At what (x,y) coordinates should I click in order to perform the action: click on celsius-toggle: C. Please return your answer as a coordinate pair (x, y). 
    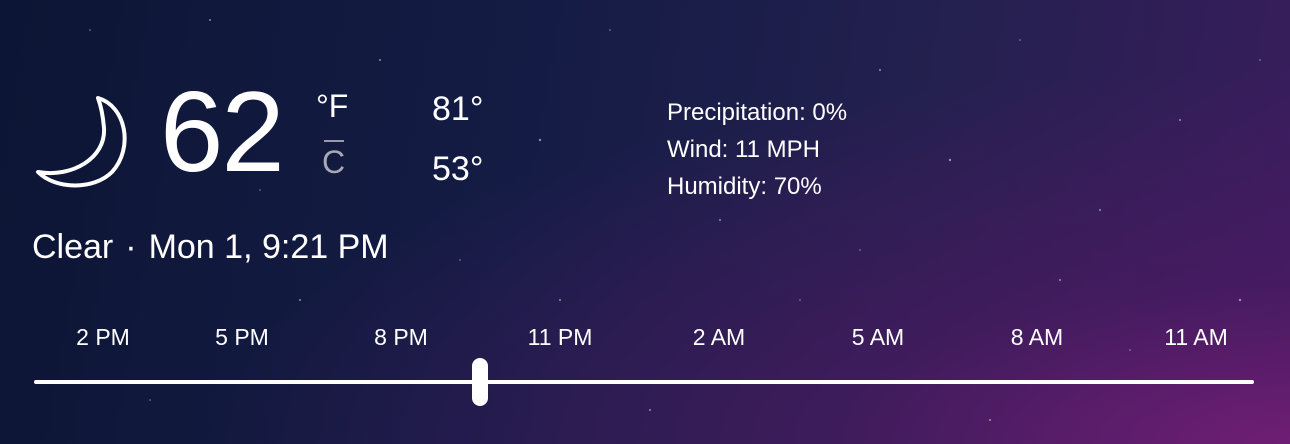
    Looking at the image, I should click on (333, 162).